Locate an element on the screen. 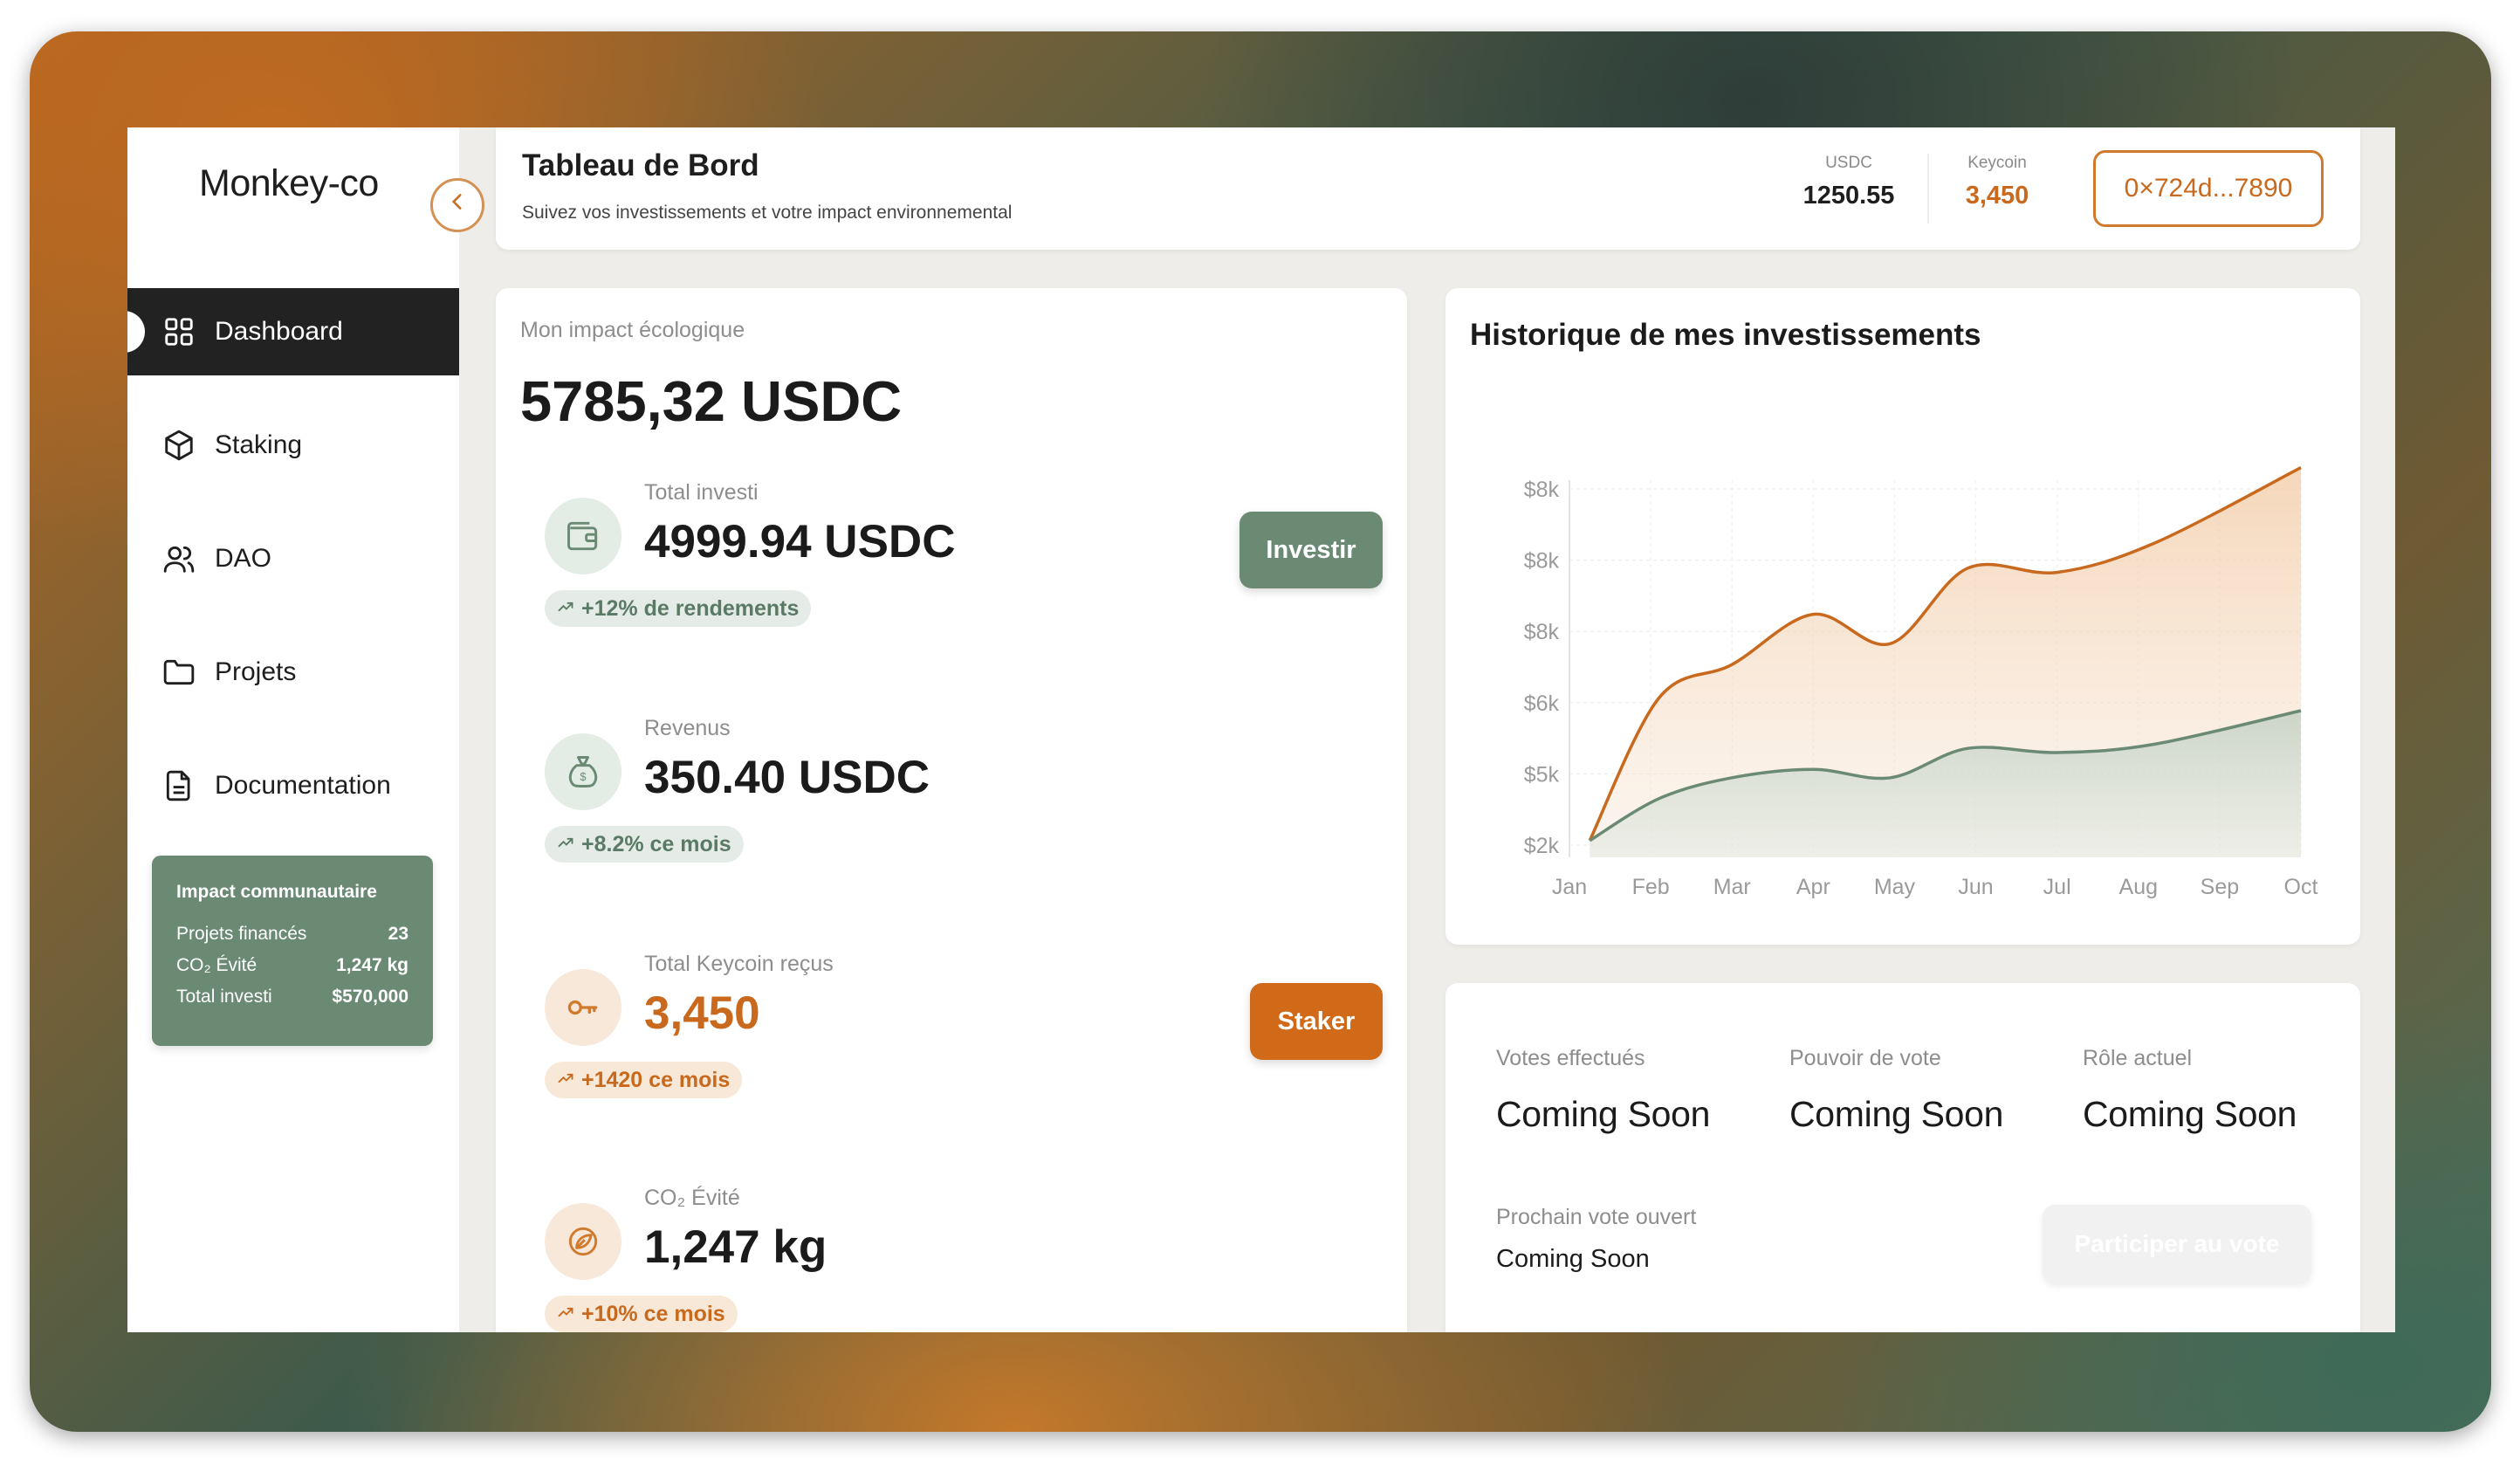 The image size is (2520, 1458). x-tick-label: Jun is located at coordinates (1975, 887).